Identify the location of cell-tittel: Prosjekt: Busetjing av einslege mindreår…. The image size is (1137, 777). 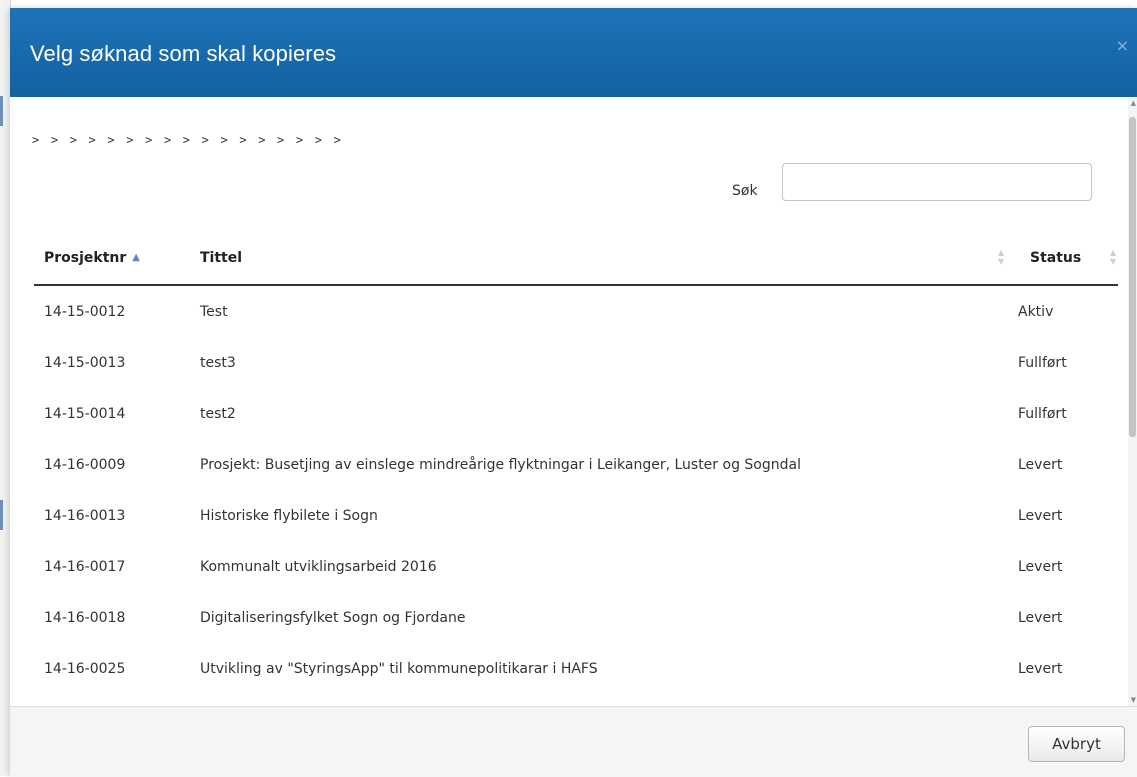
(500, 464).